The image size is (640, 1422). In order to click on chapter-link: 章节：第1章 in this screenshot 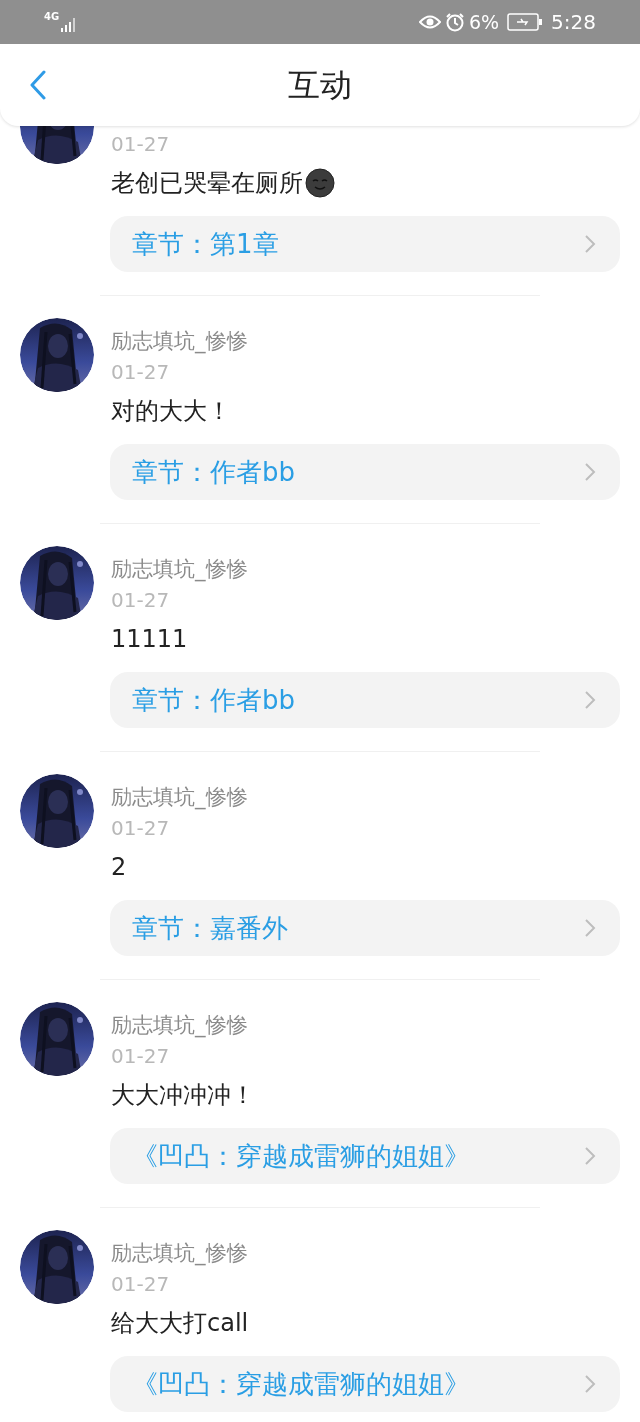, I will do `click(365, 244)`.